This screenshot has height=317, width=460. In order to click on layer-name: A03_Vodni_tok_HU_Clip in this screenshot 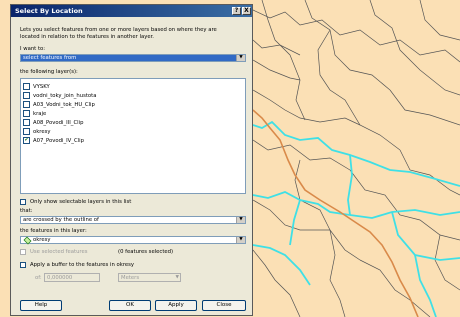, I will do `click(64, 105)`.